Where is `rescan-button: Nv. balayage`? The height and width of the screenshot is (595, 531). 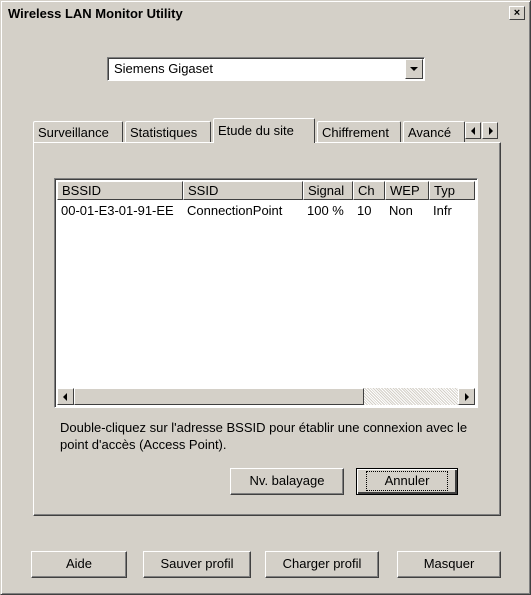 rescan-button: Nv. balayage is located at coordinates (287, 481).